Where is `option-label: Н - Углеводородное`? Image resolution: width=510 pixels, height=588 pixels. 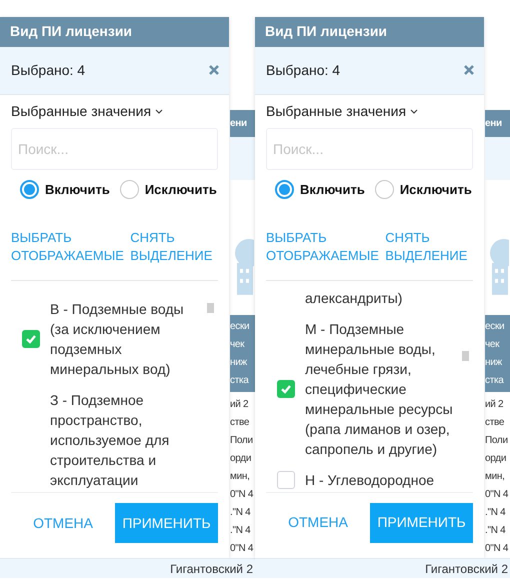
option-label: Н - Углеводородное is located at coordinates (380, 480).